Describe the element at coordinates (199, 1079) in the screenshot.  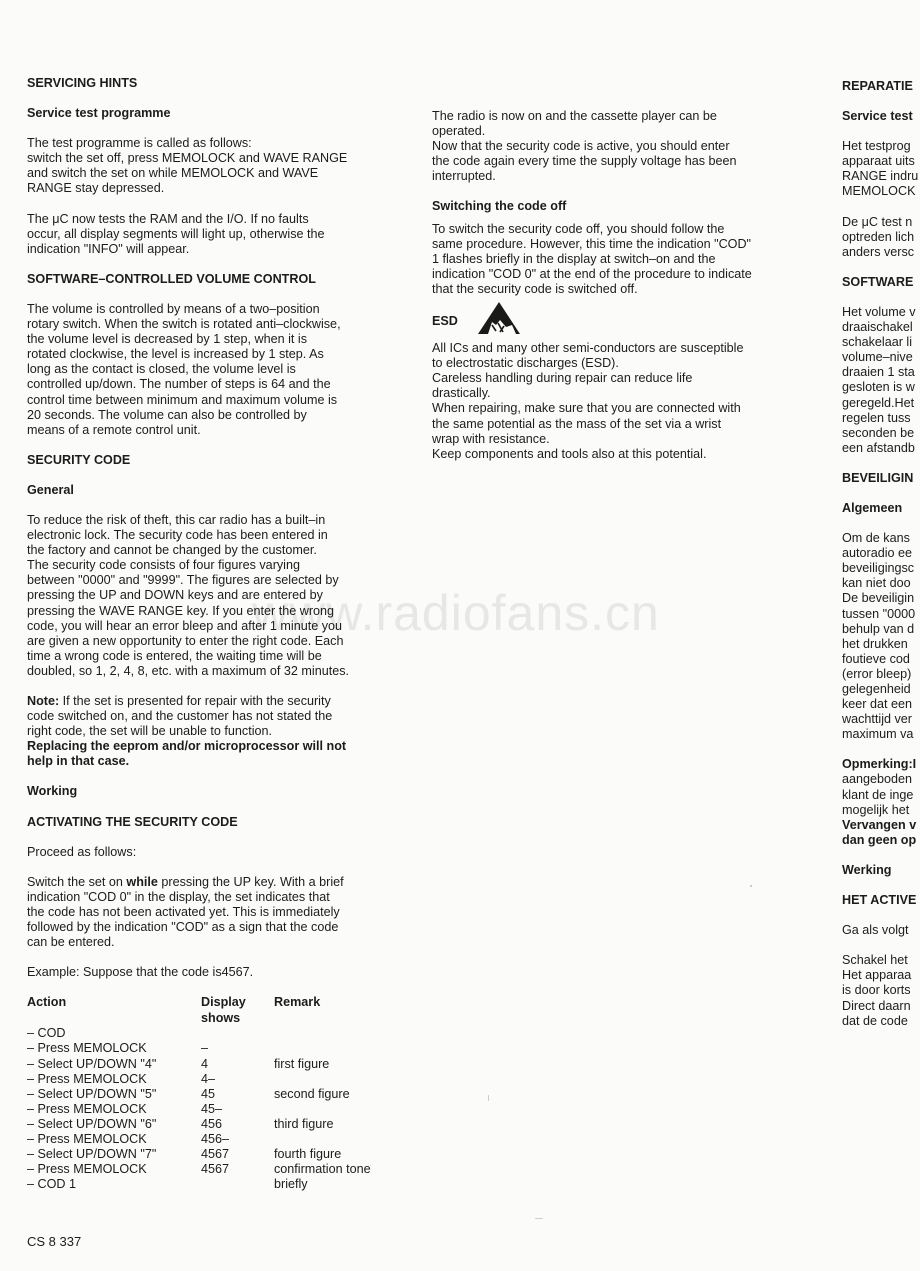
I see `table-row: – Press MEMOLOCK 4–` at that location.